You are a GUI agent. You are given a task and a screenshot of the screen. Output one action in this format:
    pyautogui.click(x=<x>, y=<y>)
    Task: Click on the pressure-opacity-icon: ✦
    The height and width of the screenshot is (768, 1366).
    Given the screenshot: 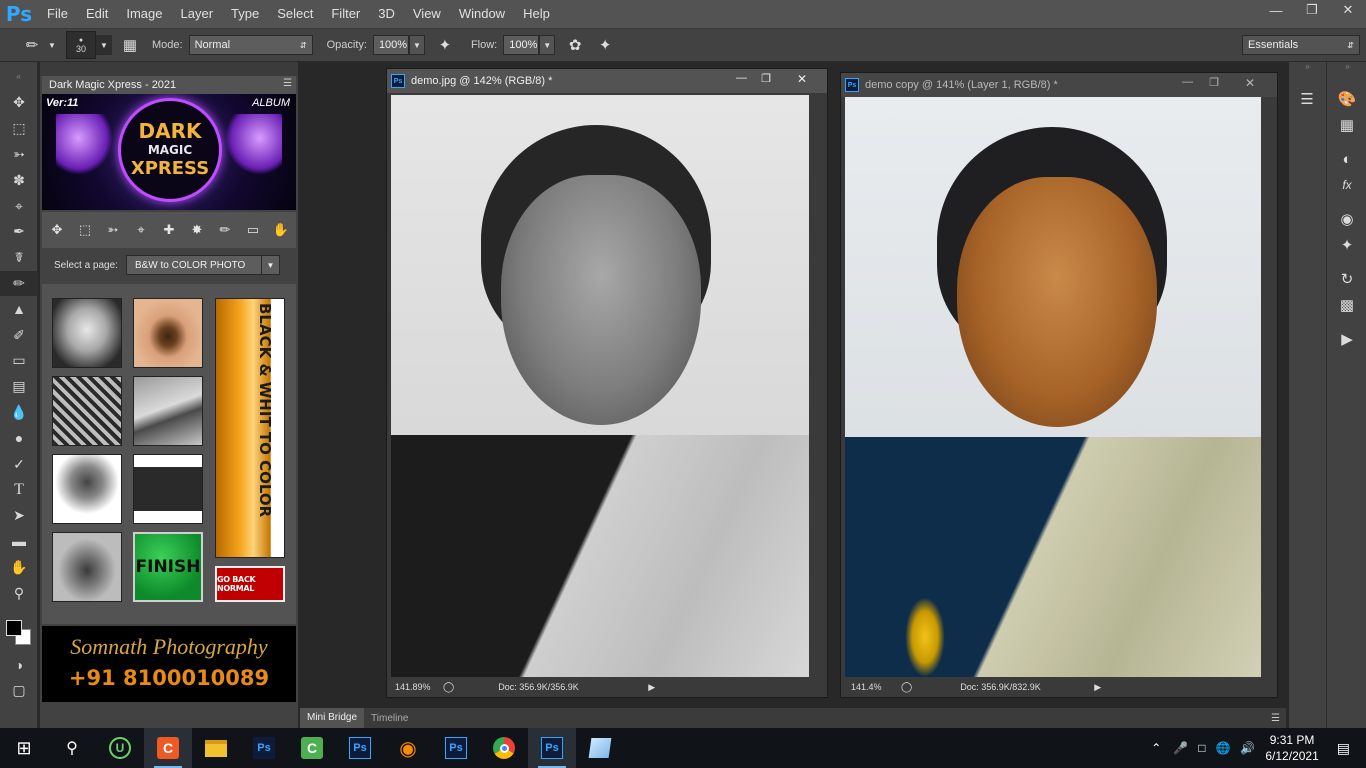 What is the action you would take?
    pyautogui.click(x=445, y=45)
    